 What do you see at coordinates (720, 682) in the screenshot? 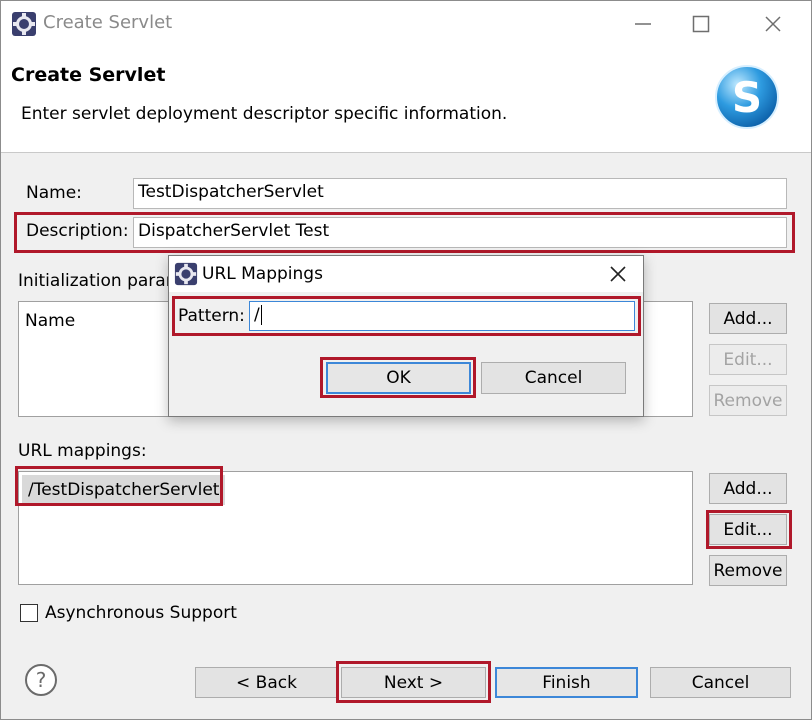
I see `cancel-button: Cancel` at bounding box center [720, 682].